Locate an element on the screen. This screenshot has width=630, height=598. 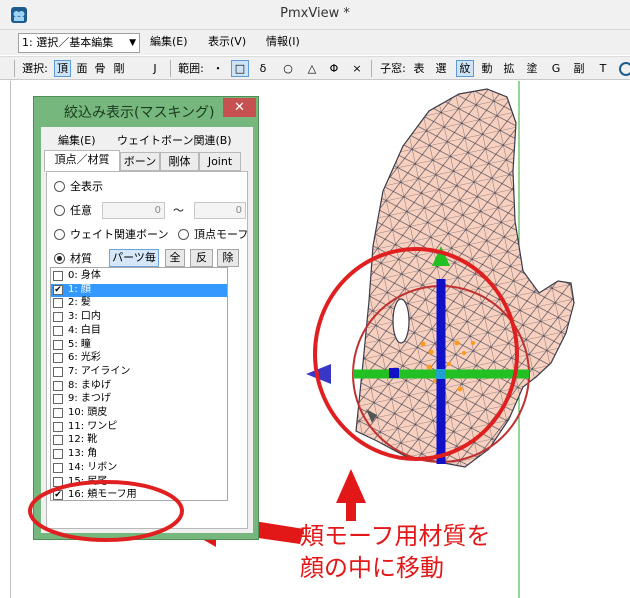
weight-bone-label: ウェイト関連ボーン is located at coordinates (119, 234).